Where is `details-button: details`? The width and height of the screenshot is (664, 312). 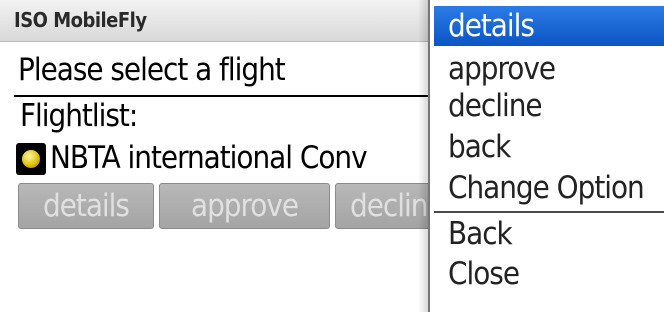 details-button: details is located at coordinates (86, 206).